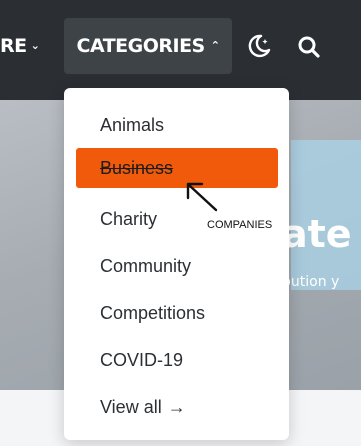  I want to click on nav-categories-menu: CATEGORIES ⌃, so click(148, 46).